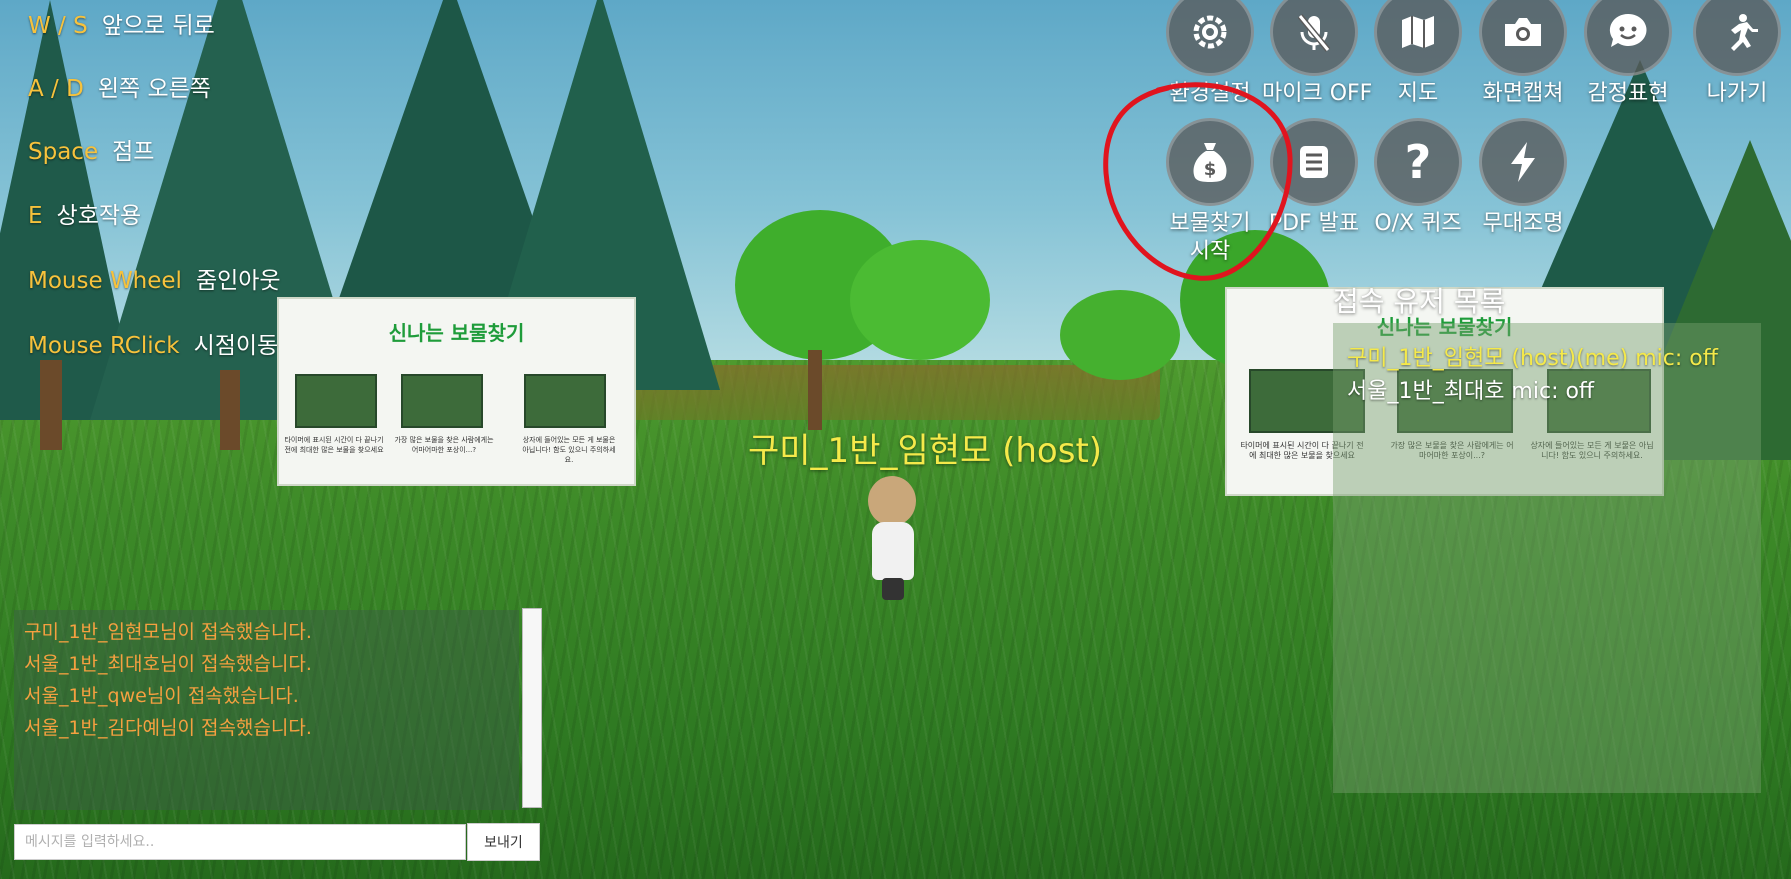 The width and height of the screenshot is (1791, 879). Describe the element at coordinates (161, 696) in the screenshot. I see `chat-message: 서울_1반_qwe님이 접속했습니다.` at that location.